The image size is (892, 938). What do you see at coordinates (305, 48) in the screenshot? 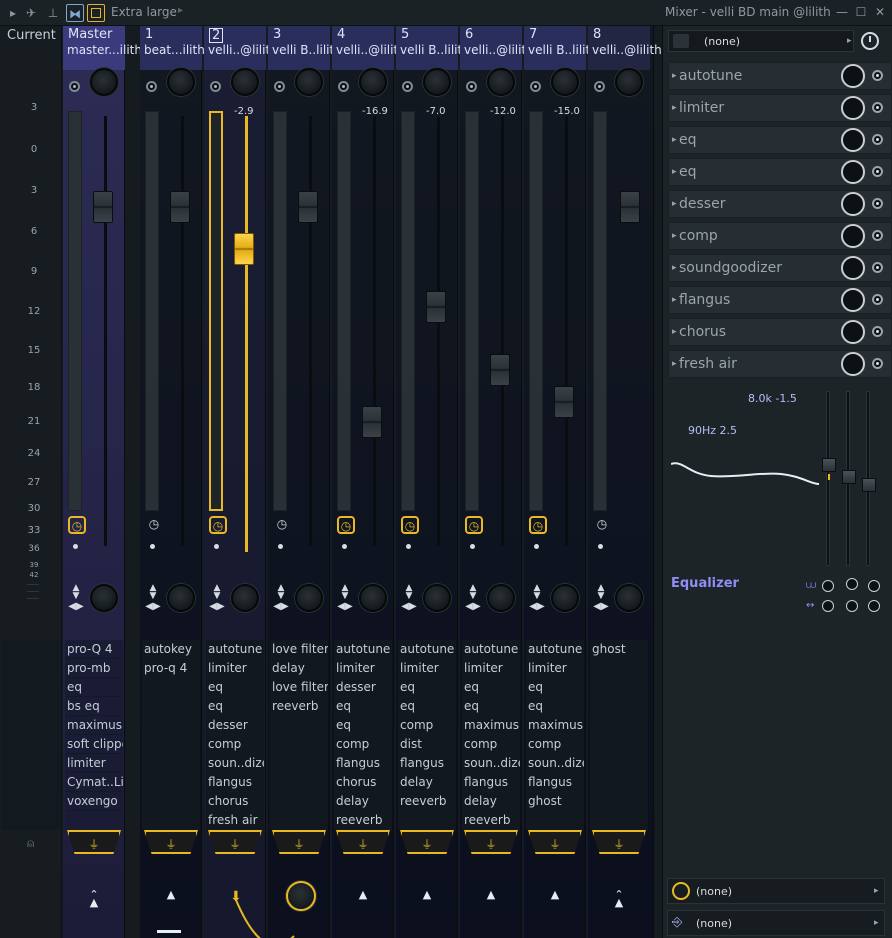
I see `strip-header: 3 velli B..lilith` at bounding box center [305, 48].